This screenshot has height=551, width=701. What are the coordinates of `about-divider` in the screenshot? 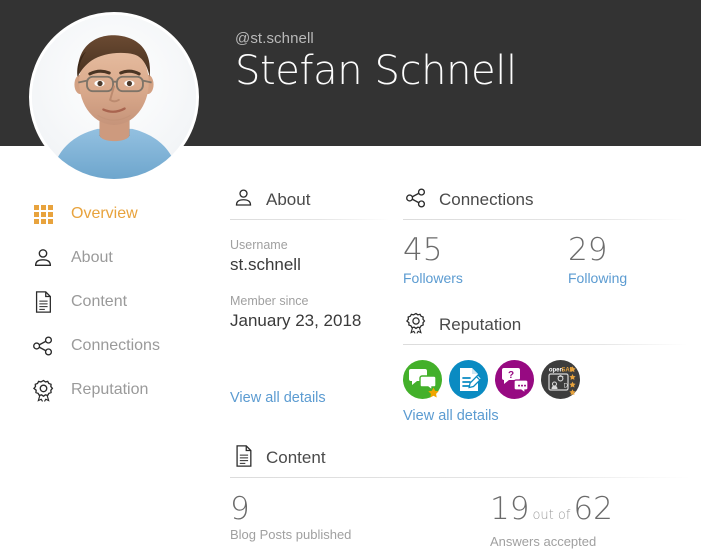 It's located at (310, 219).